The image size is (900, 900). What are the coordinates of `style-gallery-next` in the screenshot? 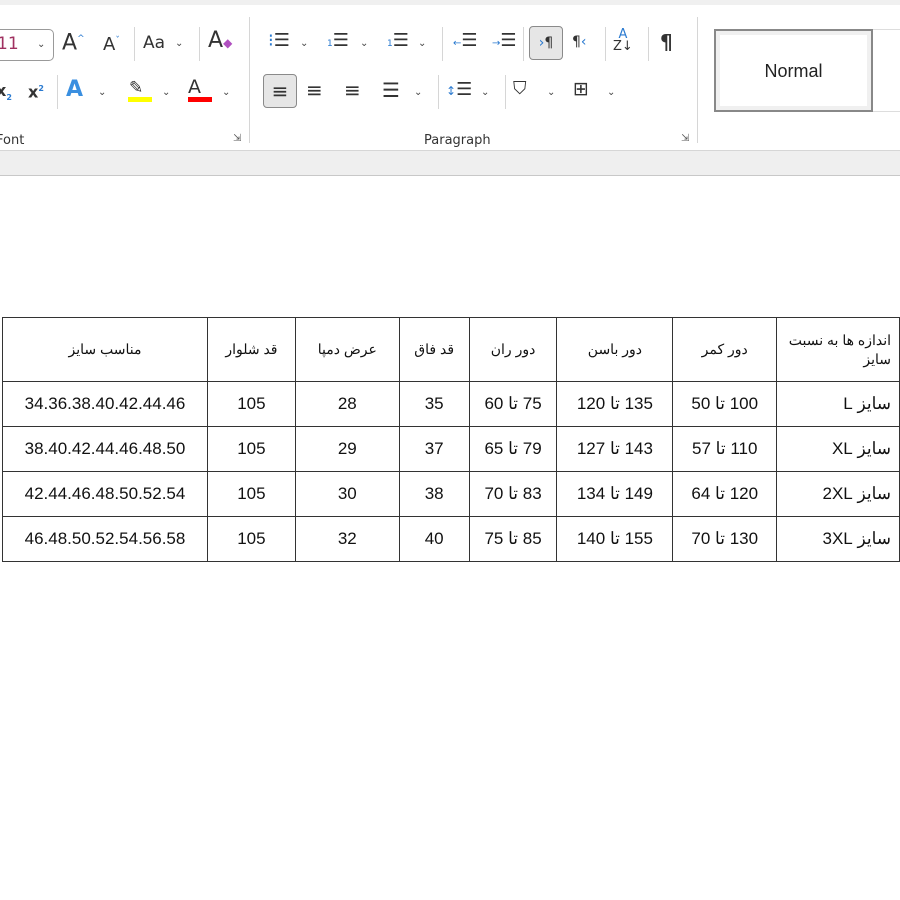 It's located at (886, 70).